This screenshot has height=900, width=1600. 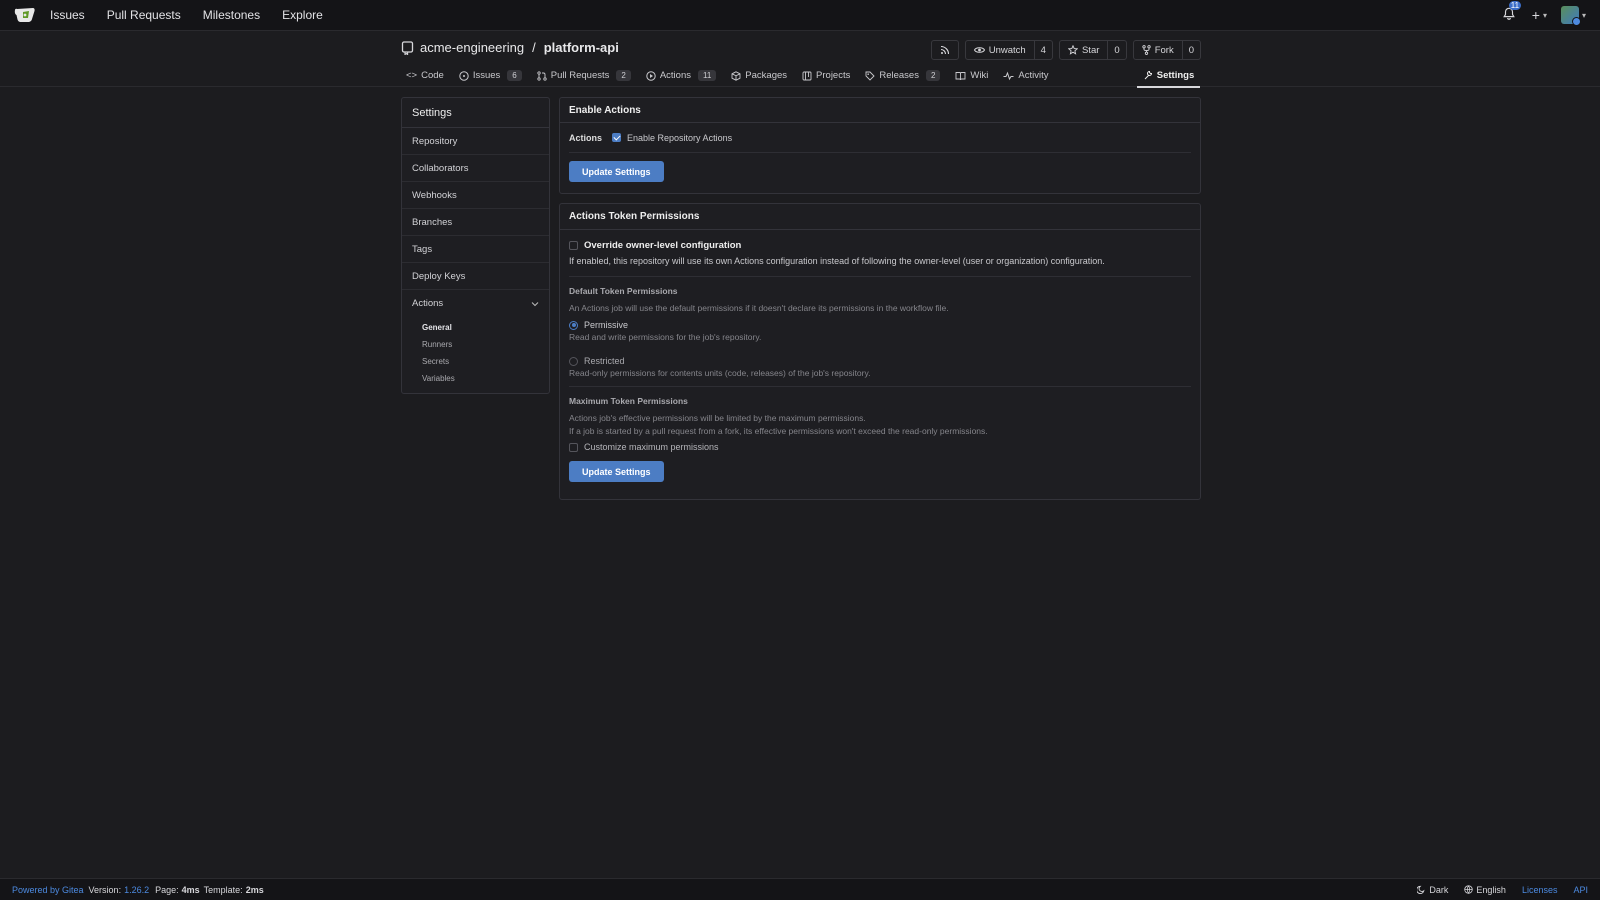 What do you see at coordinates (1573, 16) in the screenshot?
I see `user-menu-dropdown: ▾` at bounding box center [1573, 16].